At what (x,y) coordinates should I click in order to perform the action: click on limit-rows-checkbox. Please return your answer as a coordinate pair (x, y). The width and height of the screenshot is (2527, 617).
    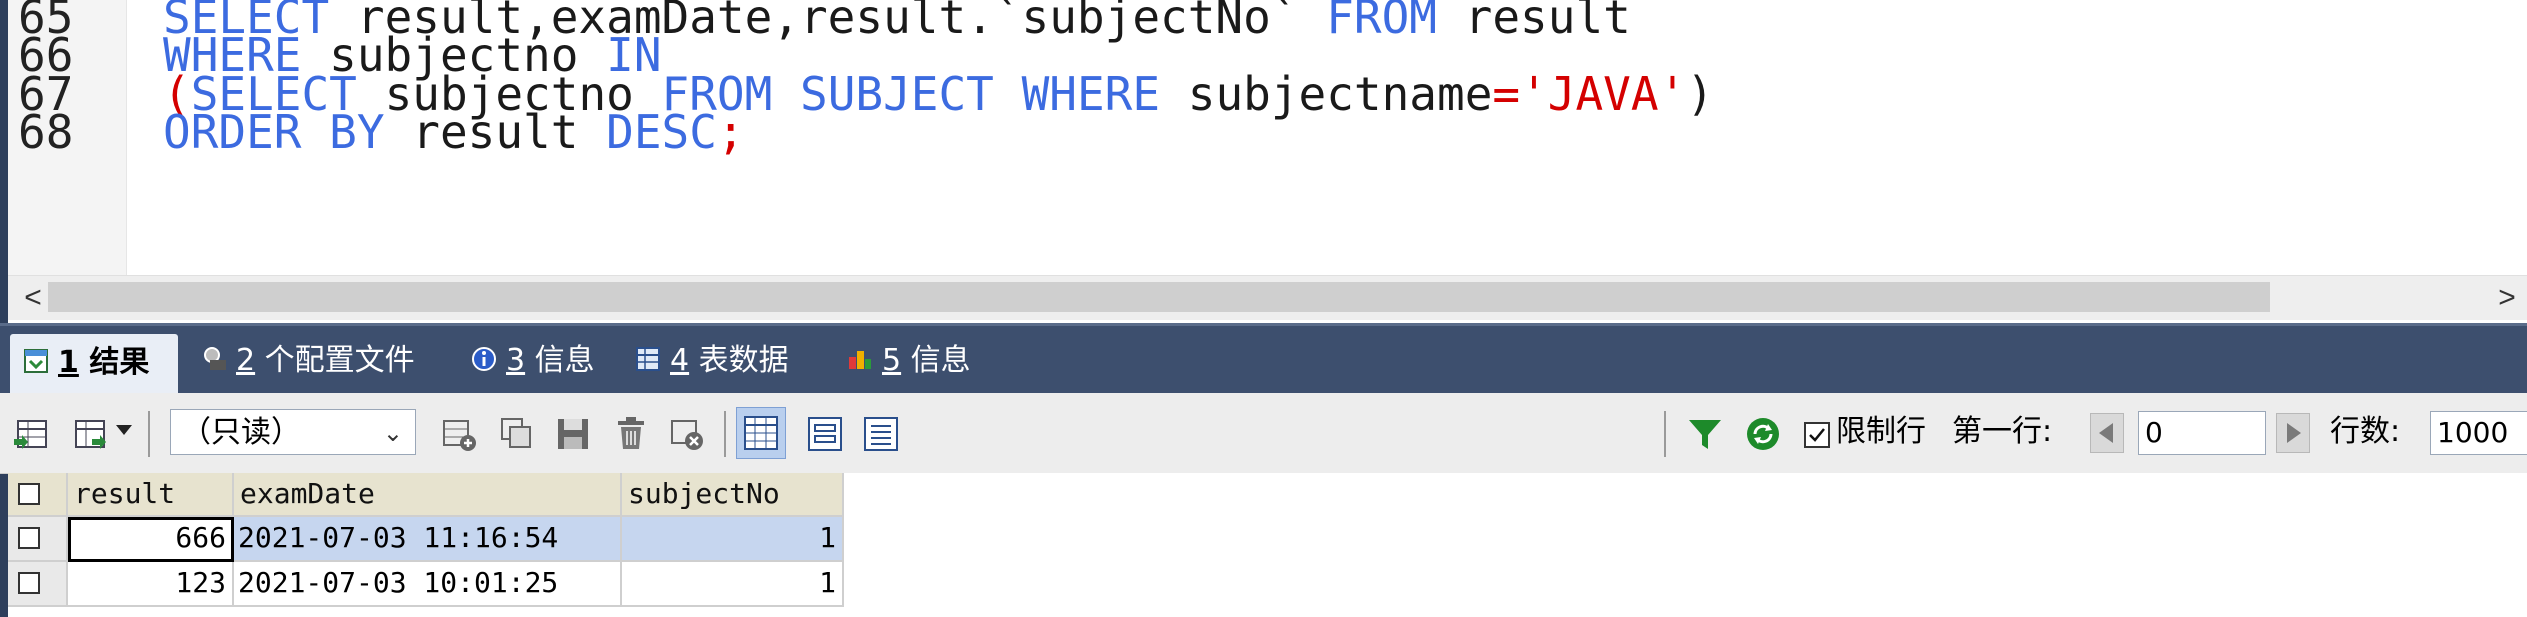
    Looking at the image, I should click on (1817, 435).